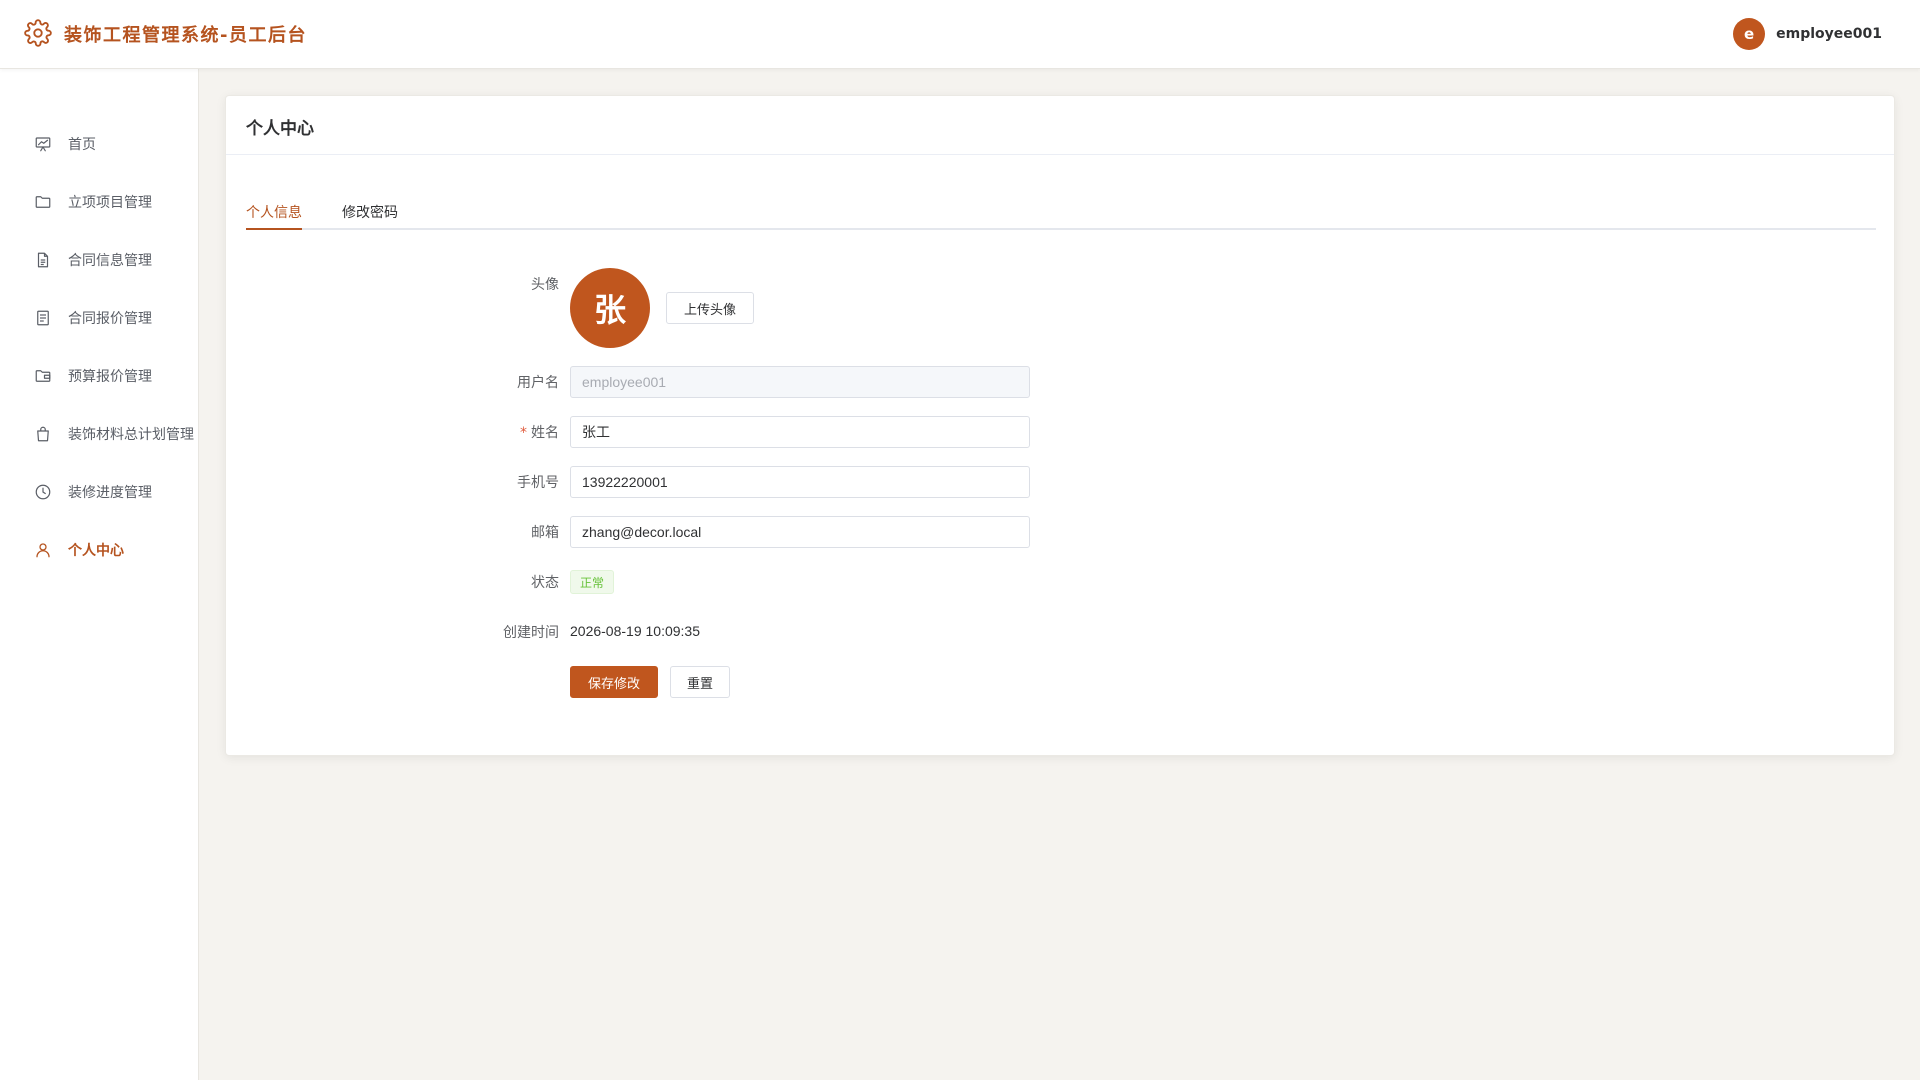  What do you see at coordinates (99, 144) in the screenshot?
I see `sidebar-item-home: 首页` at bounding box center [99, 144].